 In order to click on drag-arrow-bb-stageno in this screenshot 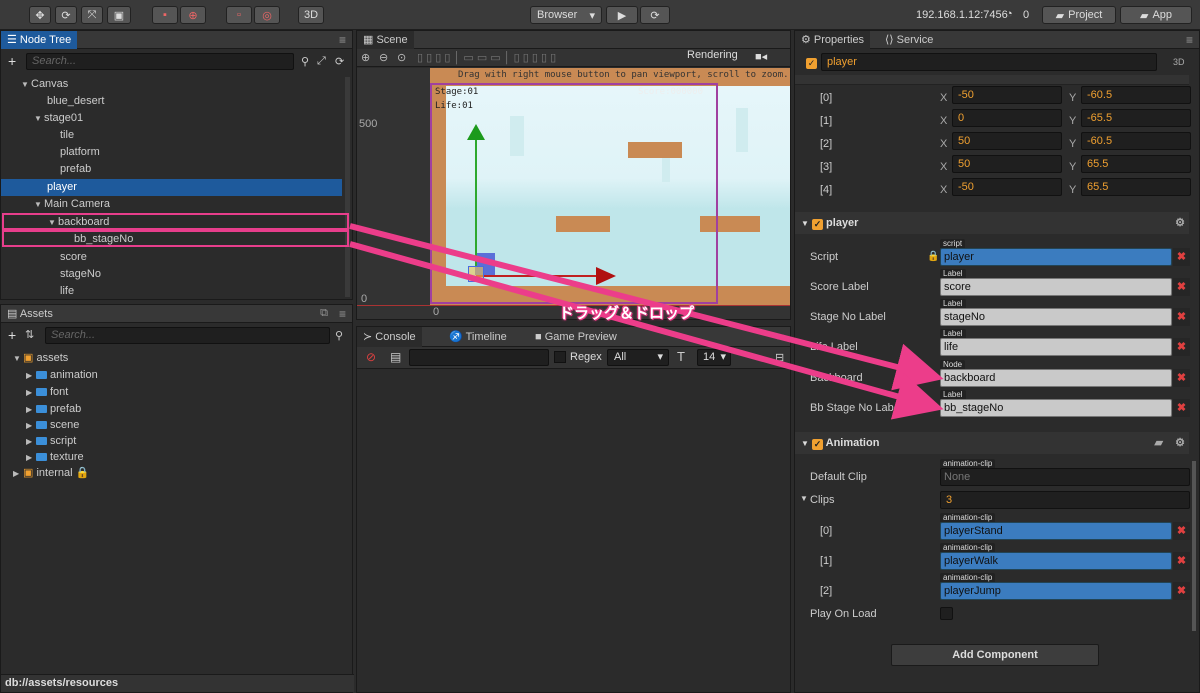, I will do `click(646, 330)`.